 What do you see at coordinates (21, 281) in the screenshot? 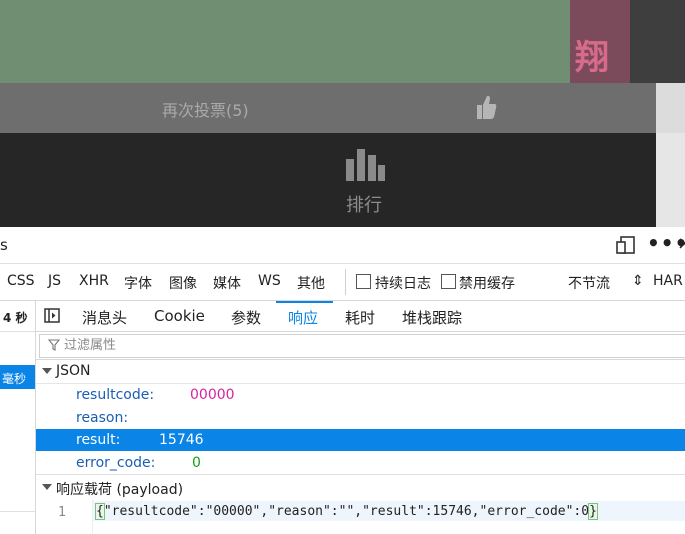
I see `filter-css: CSS` at bounding box center [21, 281].